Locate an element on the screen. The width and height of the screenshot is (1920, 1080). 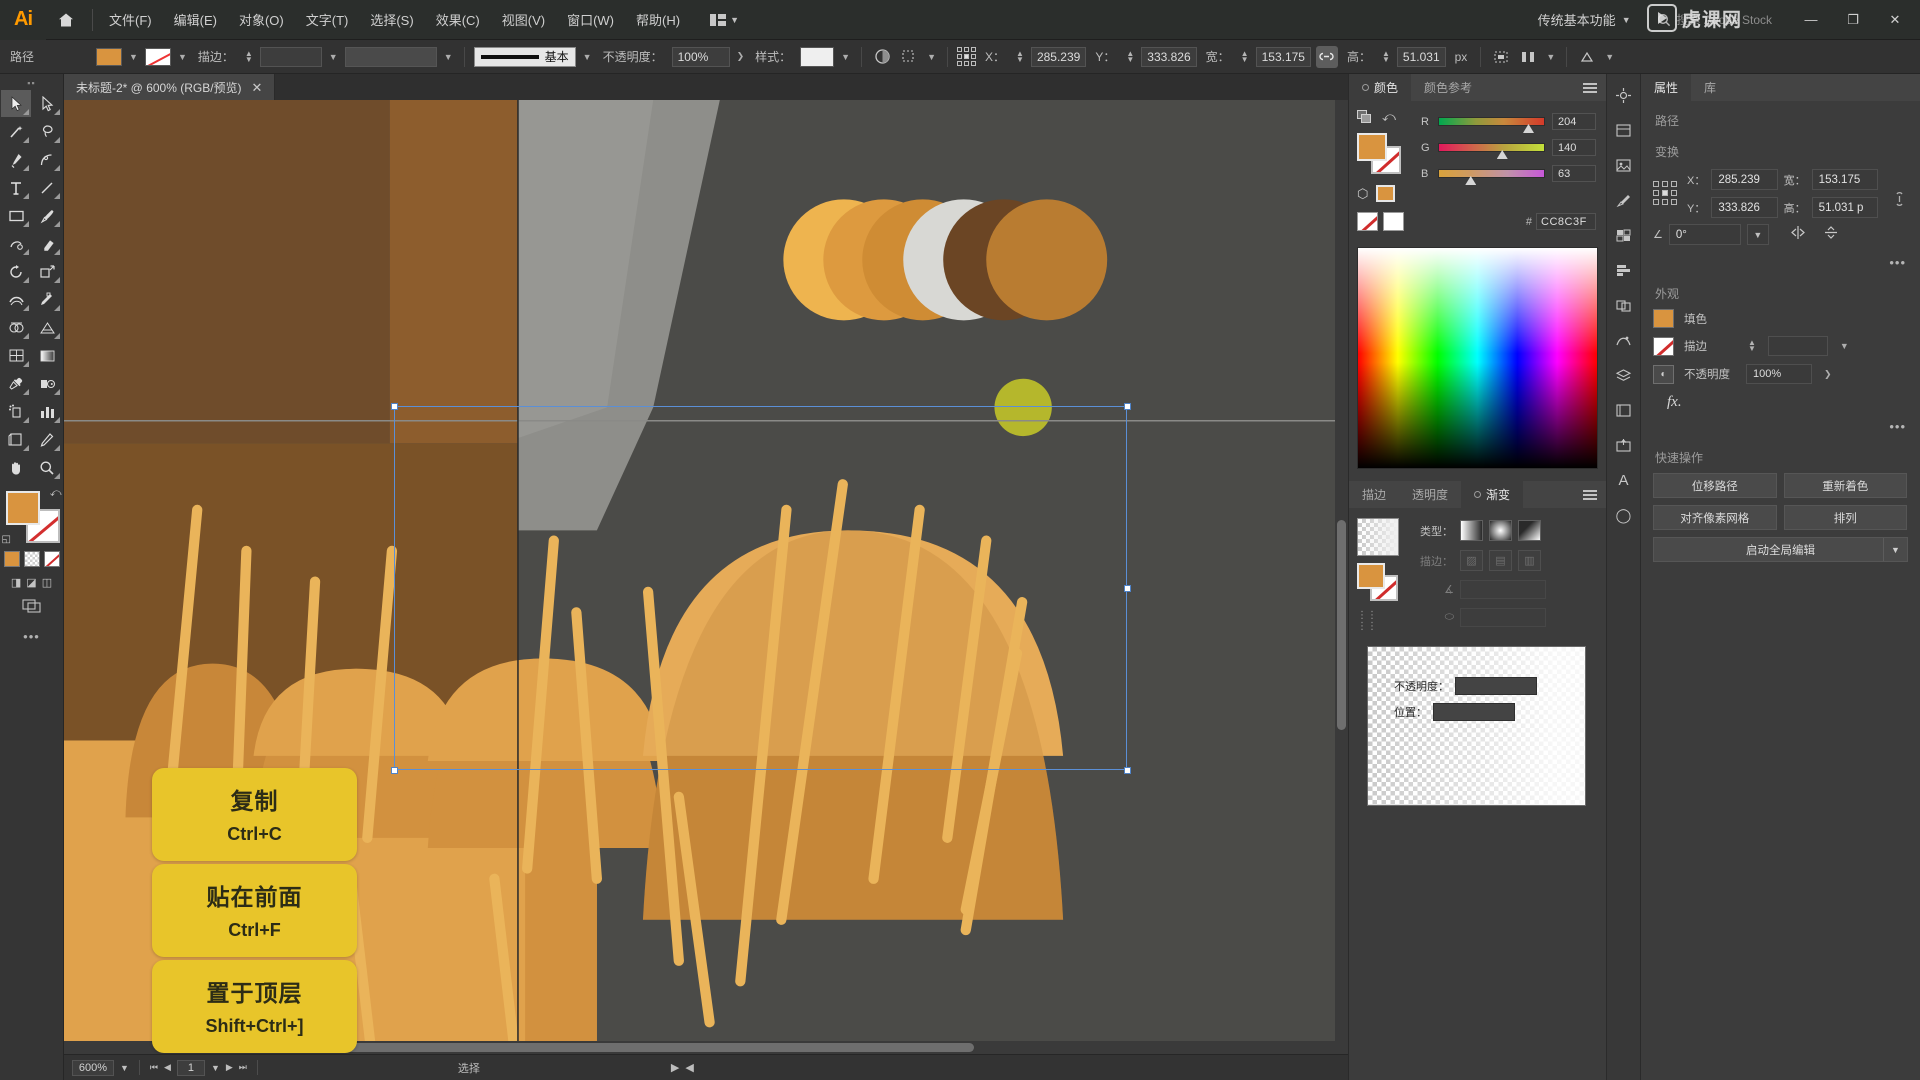
arrange-button: 排列 is located at coordinates (1845, 517).